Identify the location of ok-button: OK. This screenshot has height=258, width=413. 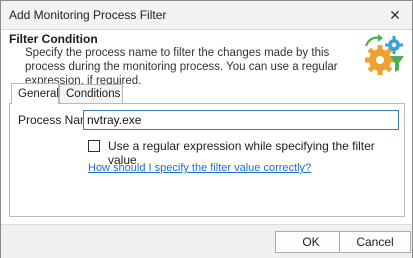
(311, 242).